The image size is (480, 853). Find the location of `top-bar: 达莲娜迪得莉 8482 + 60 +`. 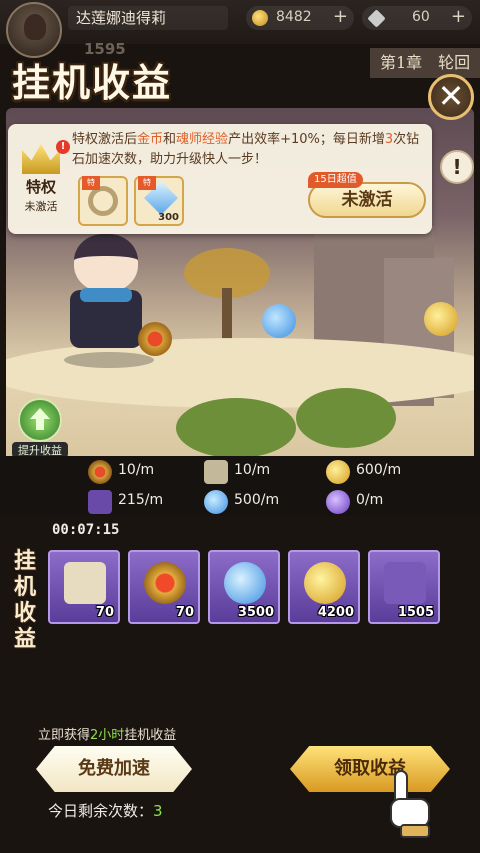

top-bar: 达莲娜迪得莉 8482 + 60 + is located at coordinates (240, 29).